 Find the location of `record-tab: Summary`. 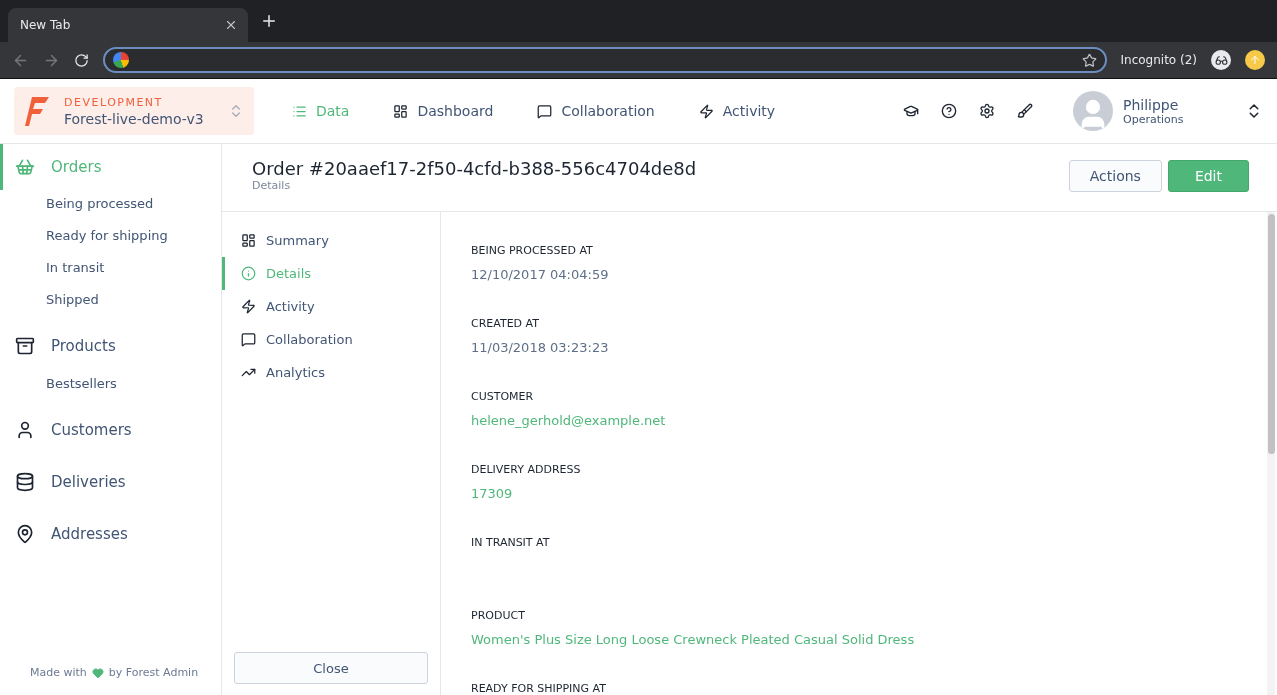

record-tab: Summary is located at coordinates (331, 240).